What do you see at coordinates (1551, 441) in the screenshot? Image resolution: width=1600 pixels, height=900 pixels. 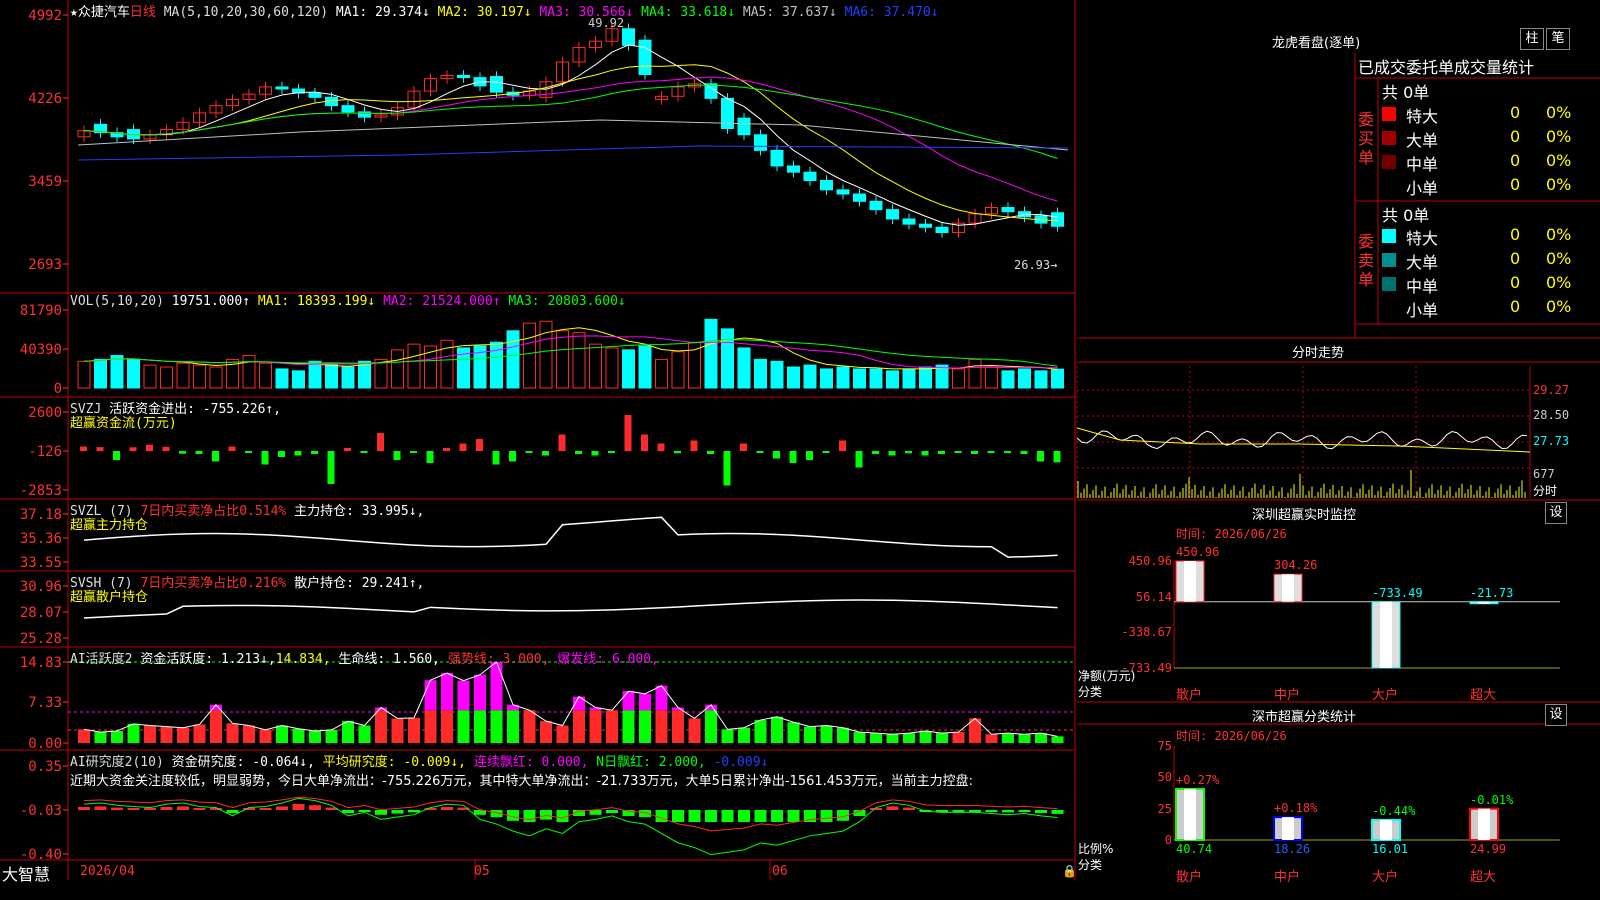 I see `intraday-tick-3: 27.73` at bounding box center [1551, 441].